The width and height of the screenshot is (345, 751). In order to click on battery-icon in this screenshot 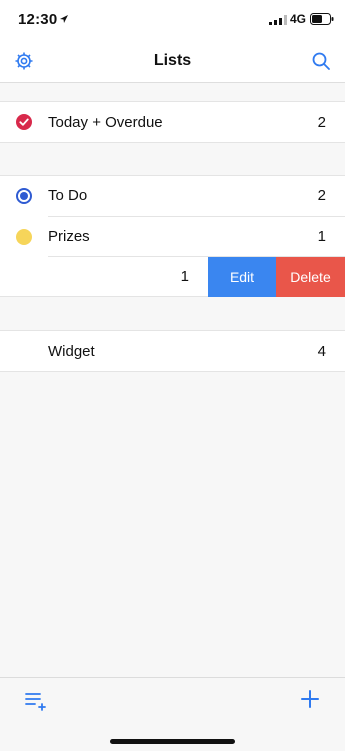, I will do `click(322, 19)`.